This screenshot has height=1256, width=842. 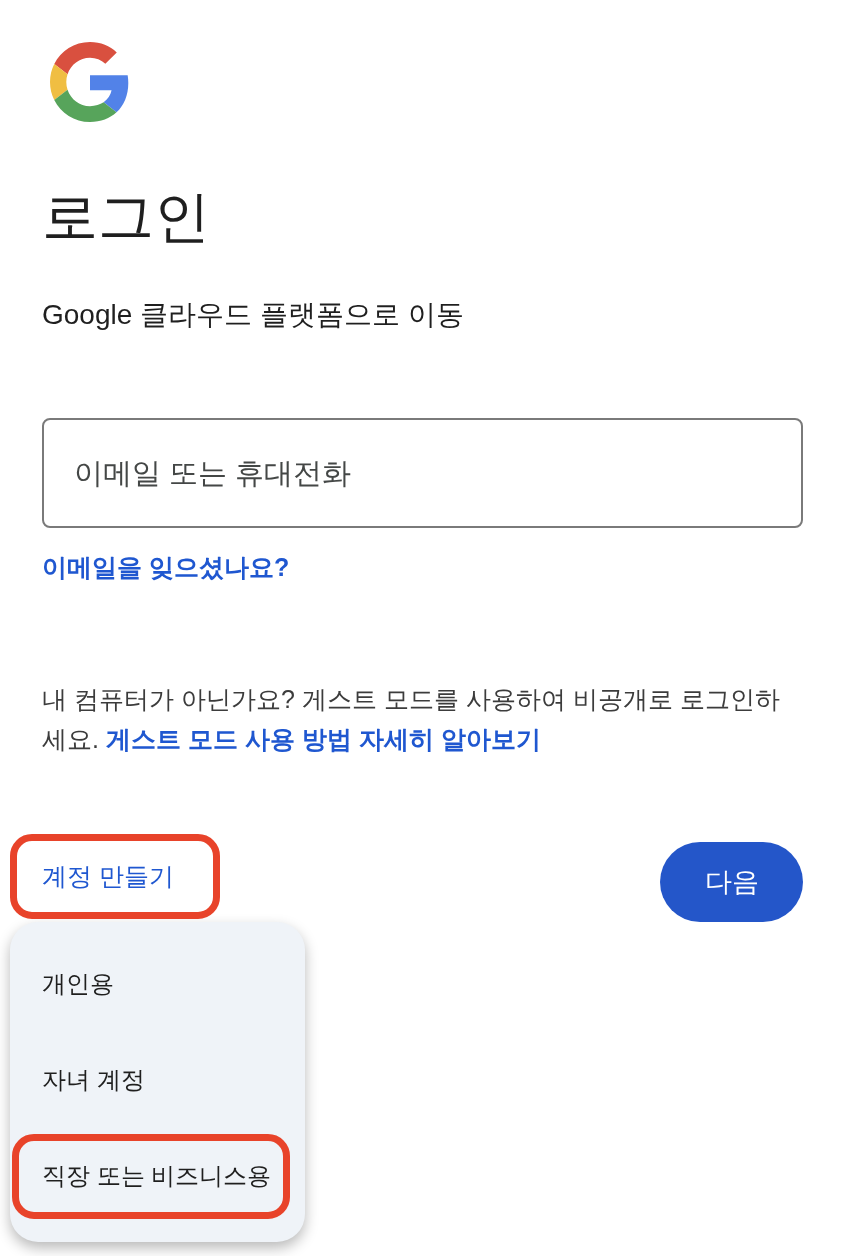 I want to click on email-input: 이메일 또는 휴대전화, so click(x=422, y=473).